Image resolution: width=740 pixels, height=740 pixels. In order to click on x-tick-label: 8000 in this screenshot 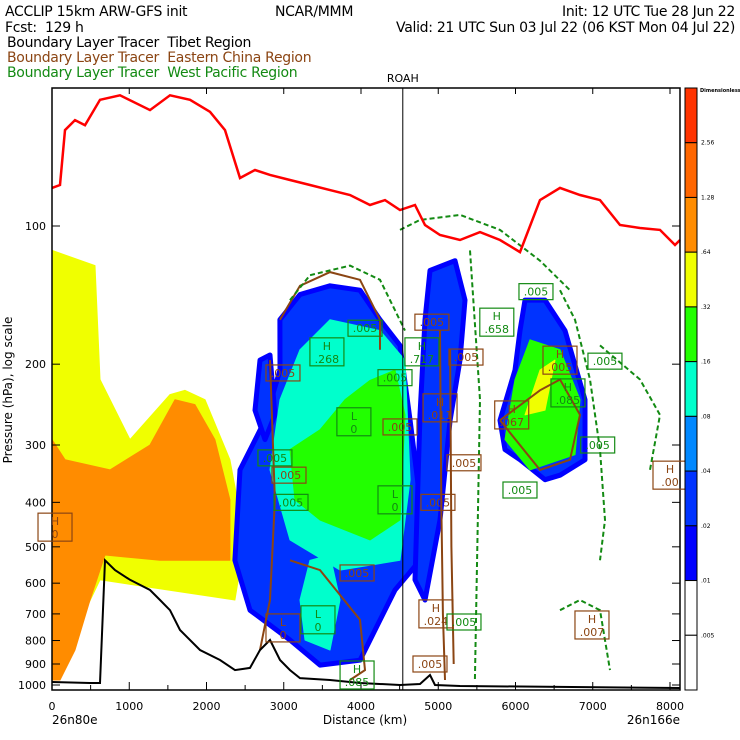, I will do `click(670, 706)`.